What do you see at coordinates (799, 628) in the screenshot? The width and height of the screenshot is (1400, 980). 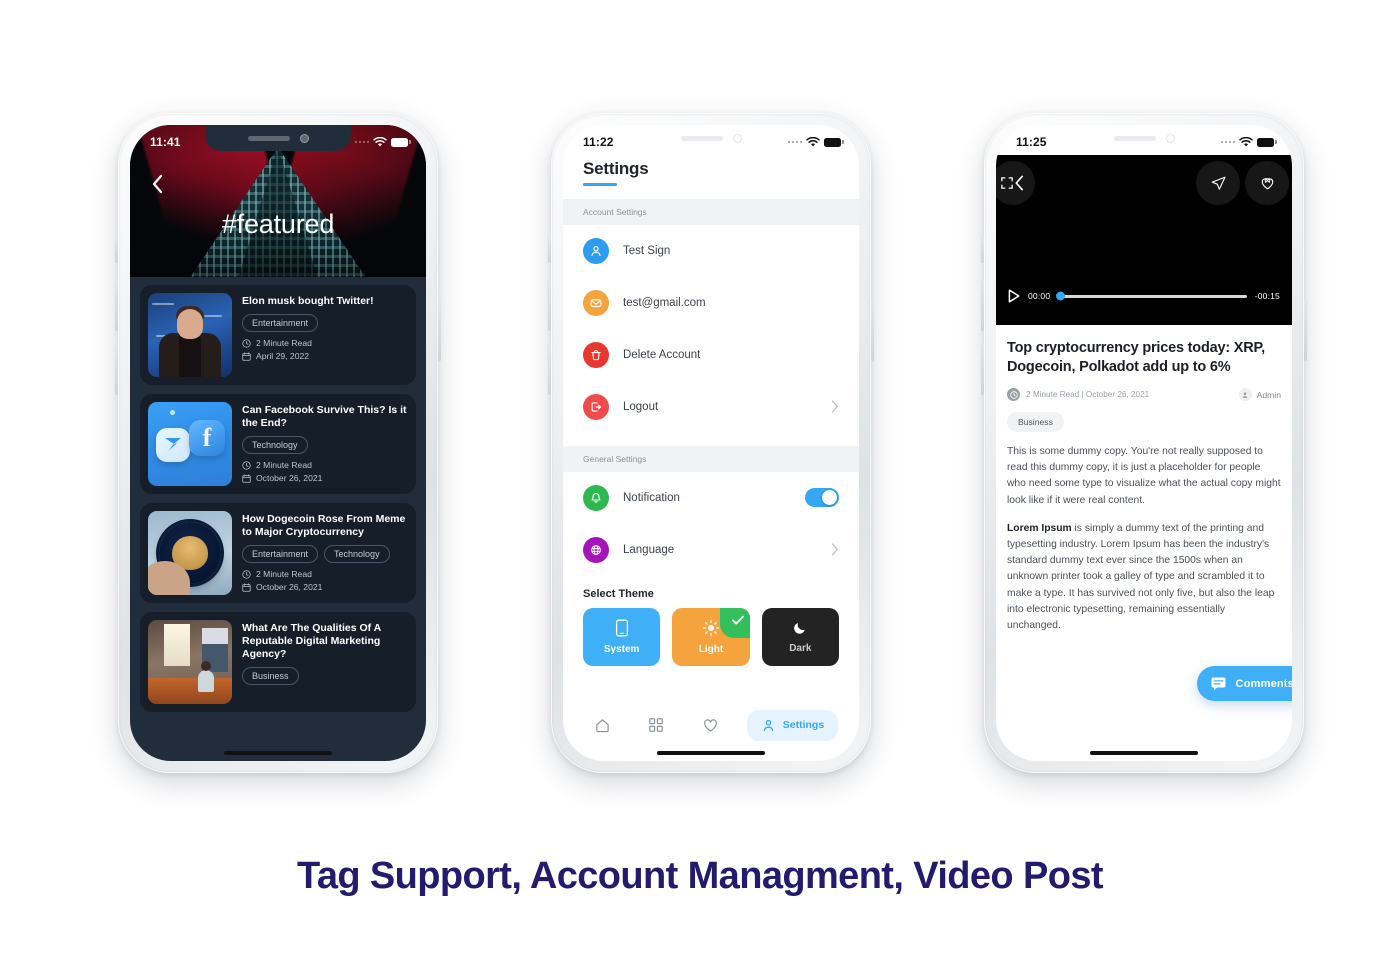 I see `moon-icon` at bounding box center [799, 628].